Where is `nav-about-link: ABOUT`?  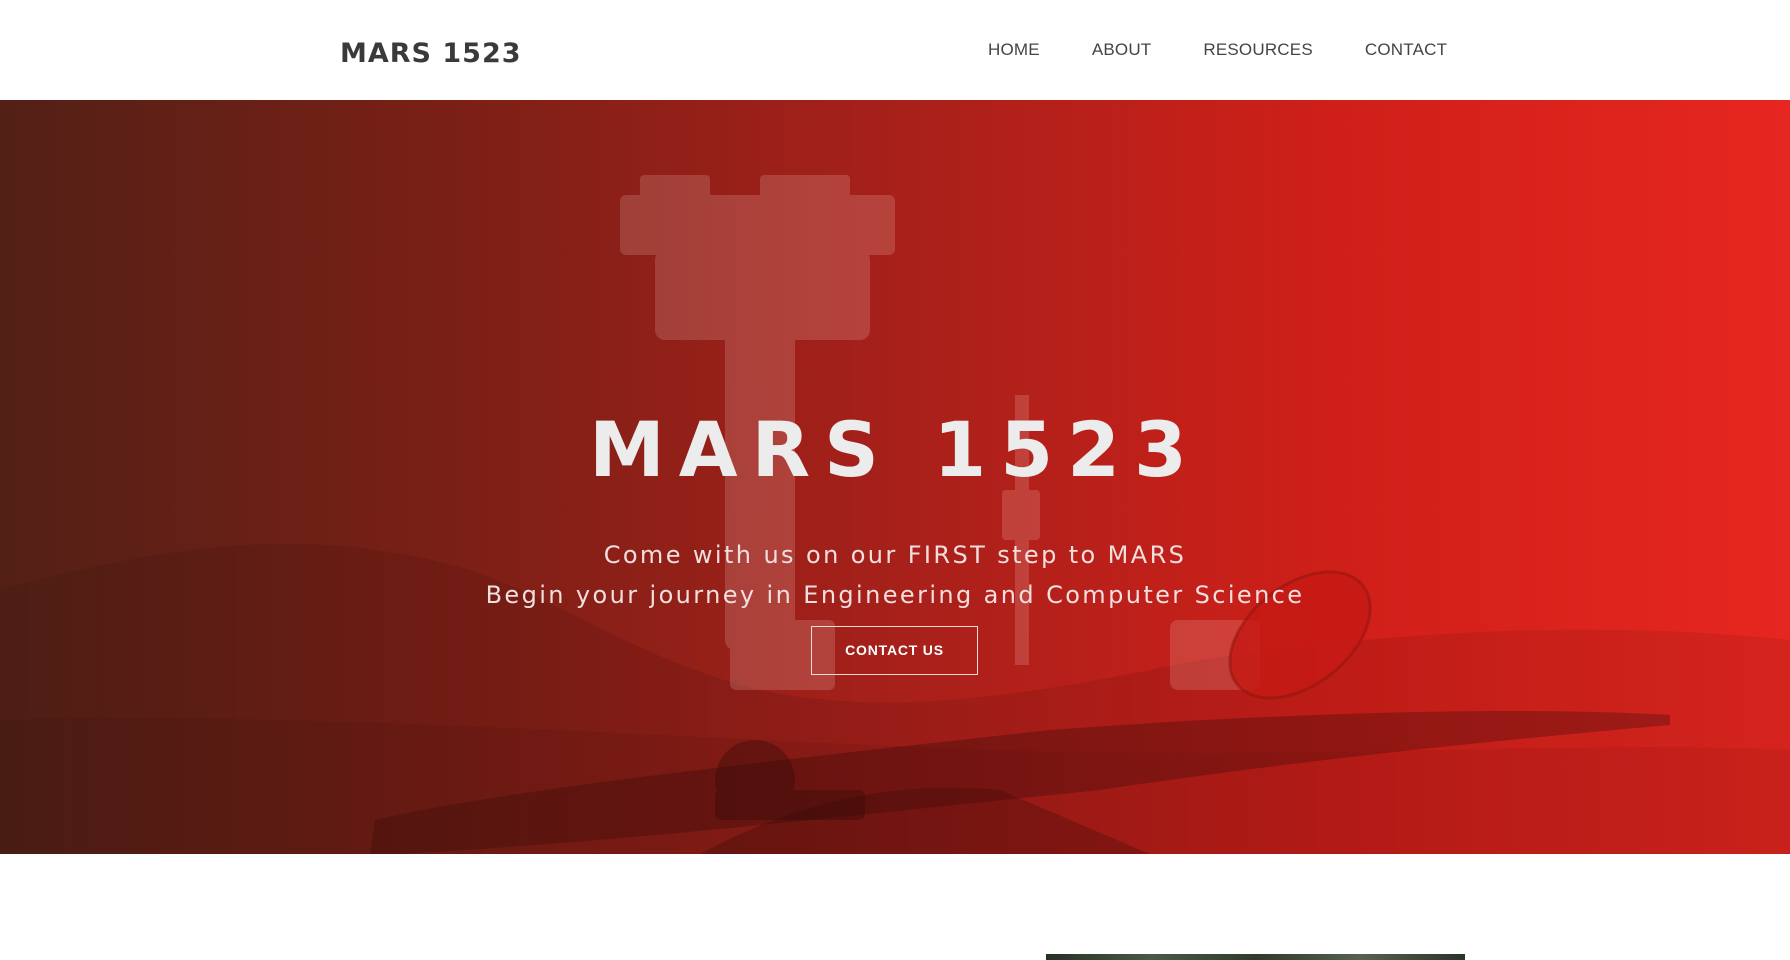 nav-about-link: ABOUT is located at coordinates (1122, 50).